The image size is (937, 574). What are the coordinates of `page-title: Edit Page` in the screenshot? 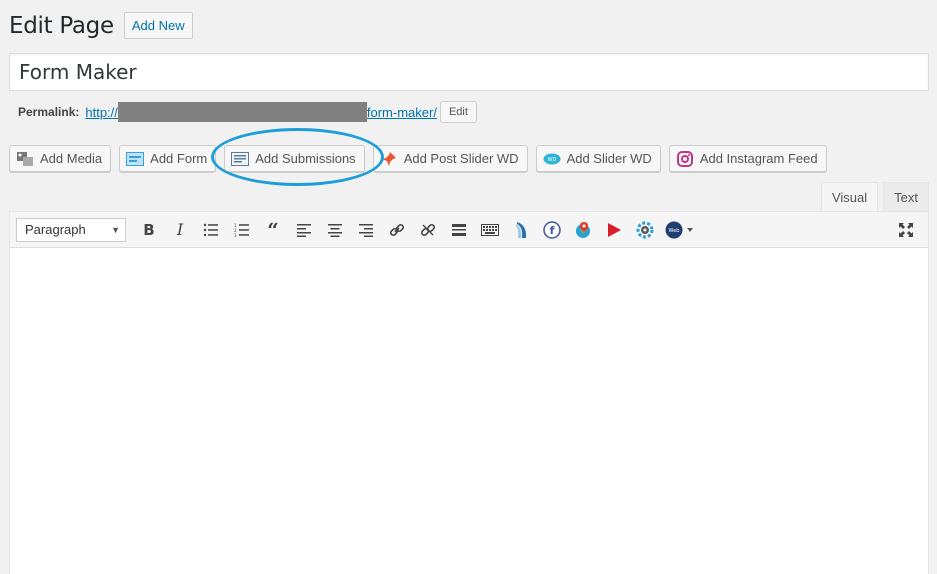 It's located at (61, 25).